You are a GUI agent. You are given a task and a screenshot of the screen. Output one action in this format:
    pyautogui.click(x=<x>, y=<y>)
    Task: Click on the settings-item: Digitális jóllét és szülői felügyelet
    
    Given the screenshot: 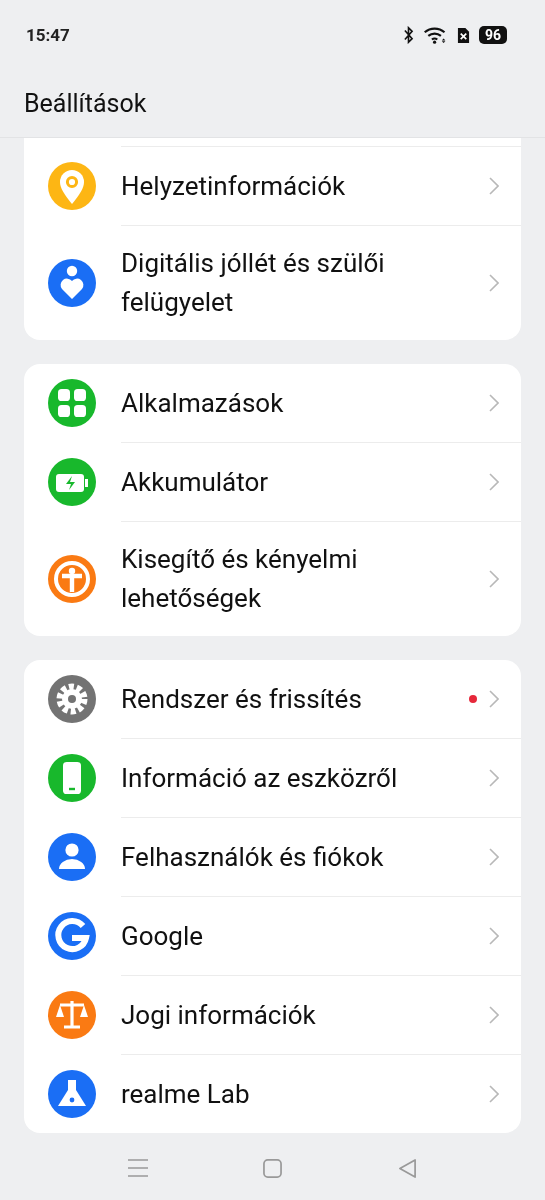 What is the action you would take?
    pyautogui.click(x=272, y=282)
    